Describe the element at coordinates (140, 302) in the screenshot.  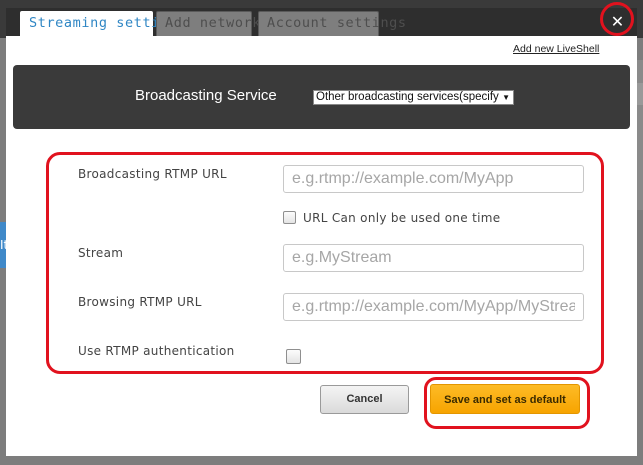
I see `browsing-url-label: Browsing RTMP URL` at that location.